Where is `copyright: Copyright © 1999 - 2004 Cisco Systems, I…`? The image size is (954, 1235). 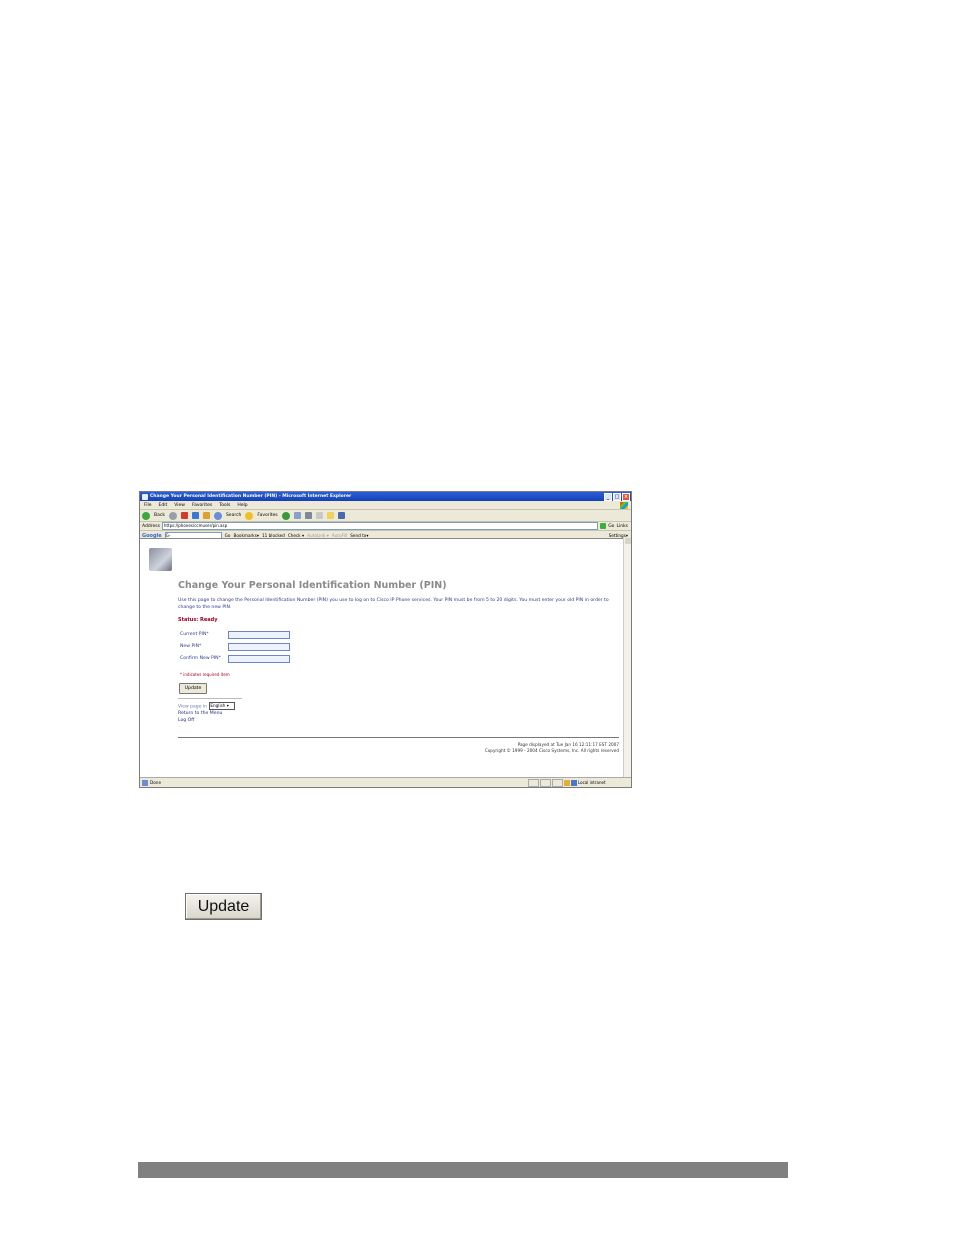 copyright: Copyright © 1999 - 2004 Cisco Systems, I… is located at coordinates (551, 750).